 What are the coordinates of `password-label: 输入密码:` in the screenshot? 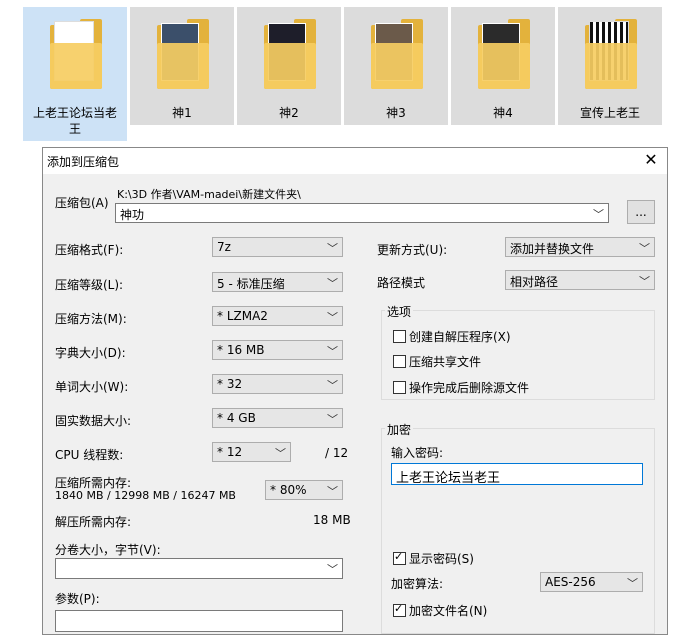 It's located at (417, 453).